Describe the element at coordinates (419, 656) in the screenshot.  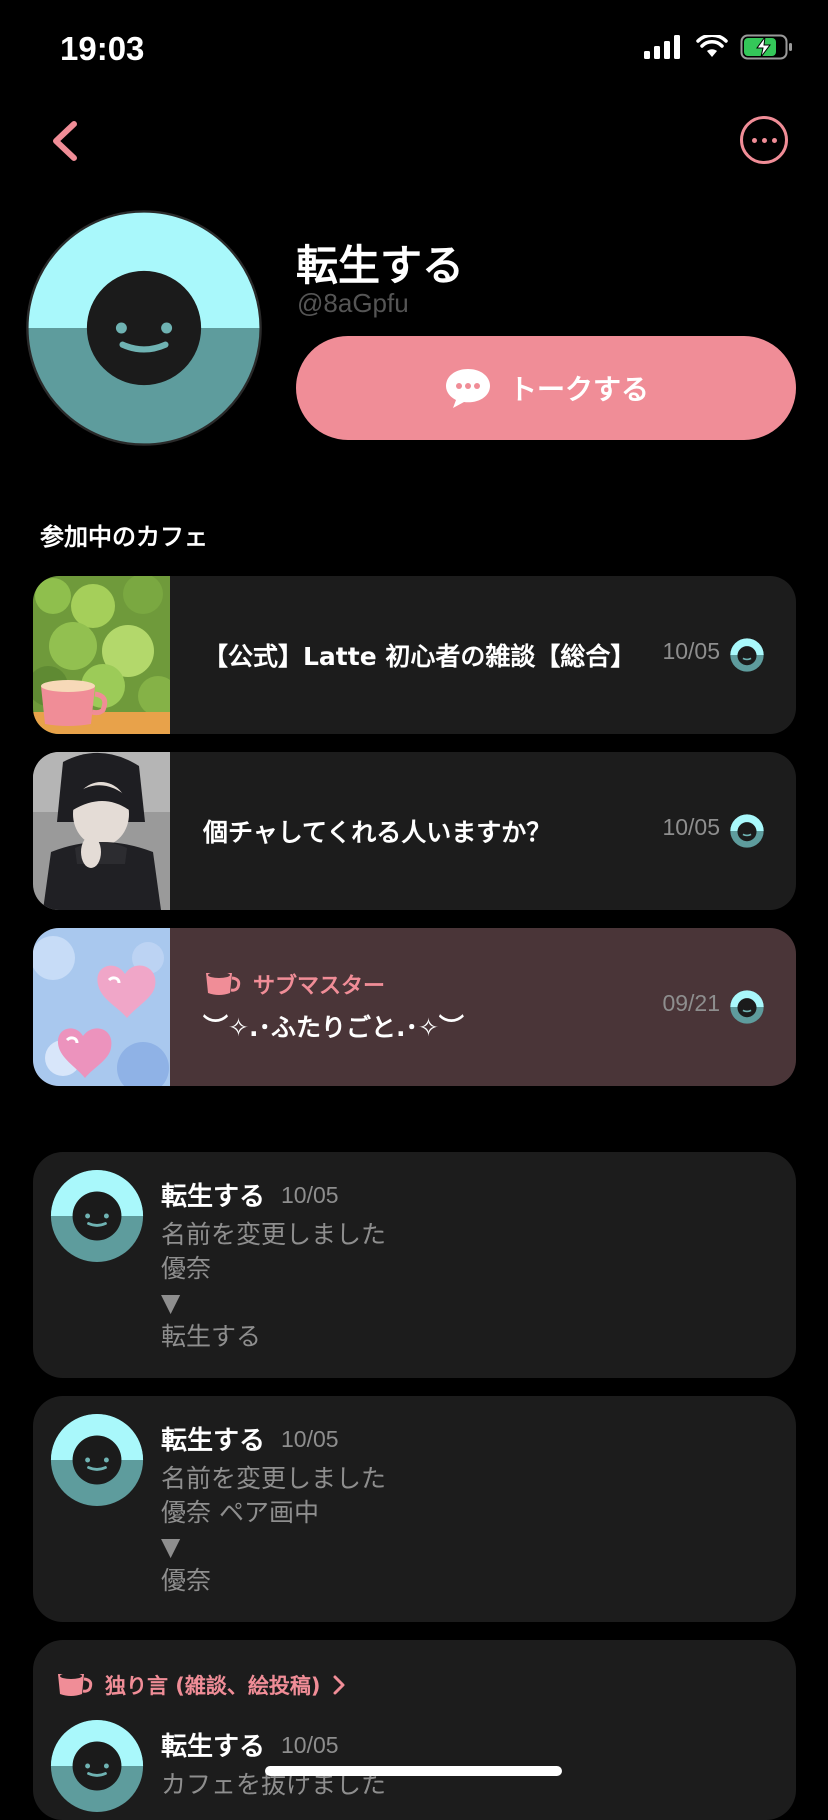
I see `cafe-title: 【公式】Latte 初心者の雑談【総合】` at that location.